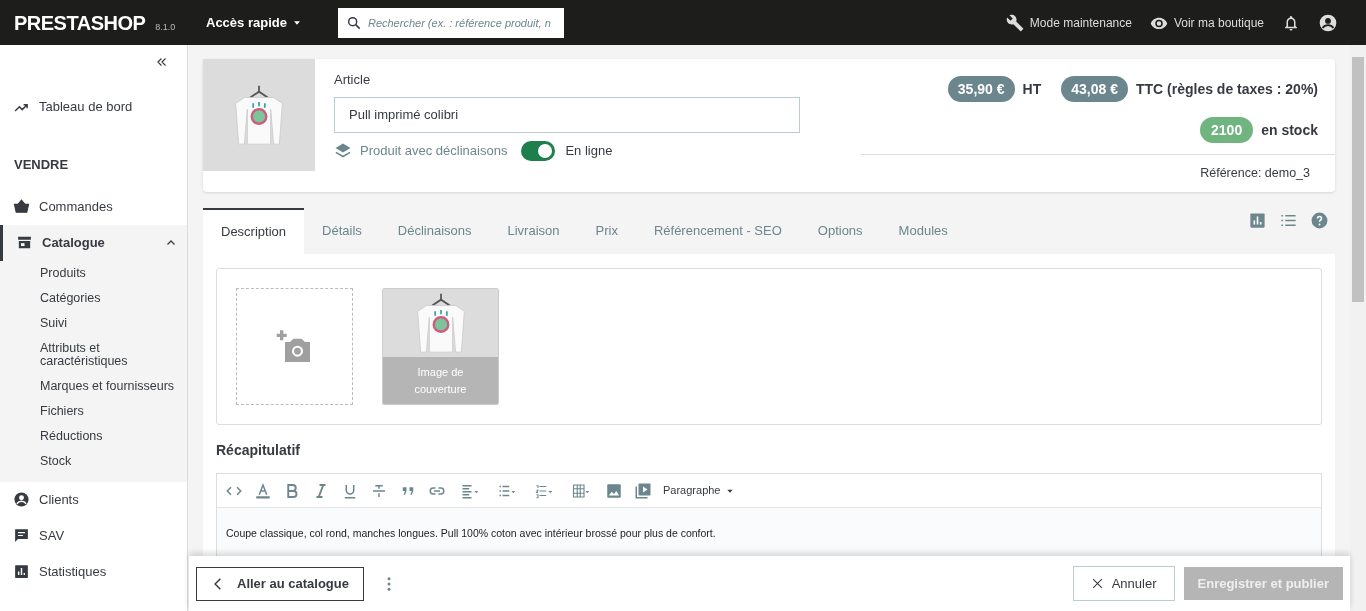 Image resolution: width=1366 pixels, height=611 pixels. I want to click on view-shop-link: Voir ma boutique, so click(1206, 22).